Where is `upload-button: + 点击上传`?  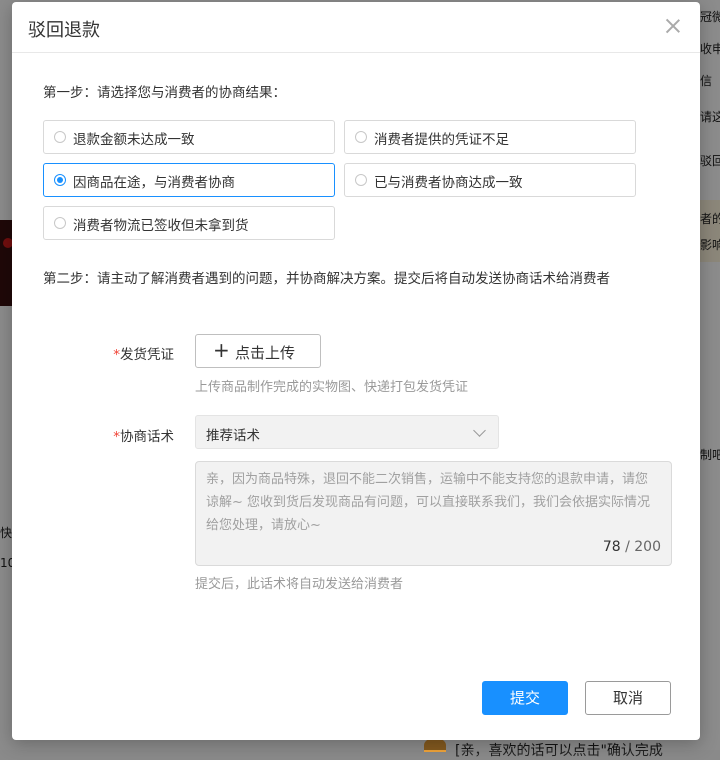 upload-button: + 点击上传 is located at coordinates (258, 351).